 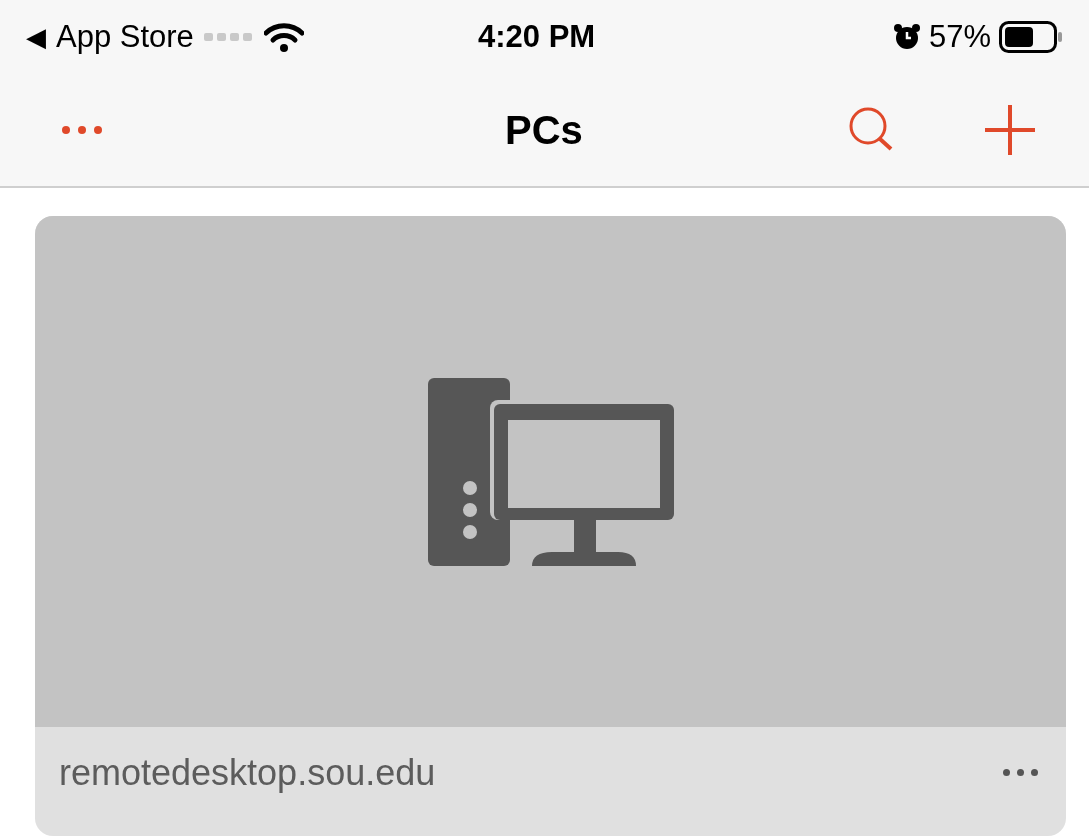 I want to click on wifi-icon, so click(x=283, y=37).